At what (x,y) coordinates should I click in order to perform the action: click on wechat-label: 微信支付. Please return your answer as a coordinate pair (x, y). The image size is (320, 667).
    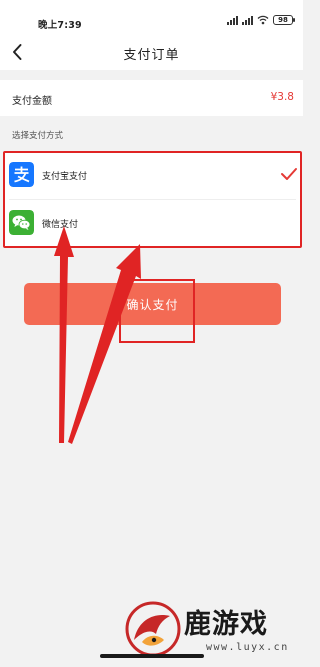
    Looking at the image, I should click on (60, 225).